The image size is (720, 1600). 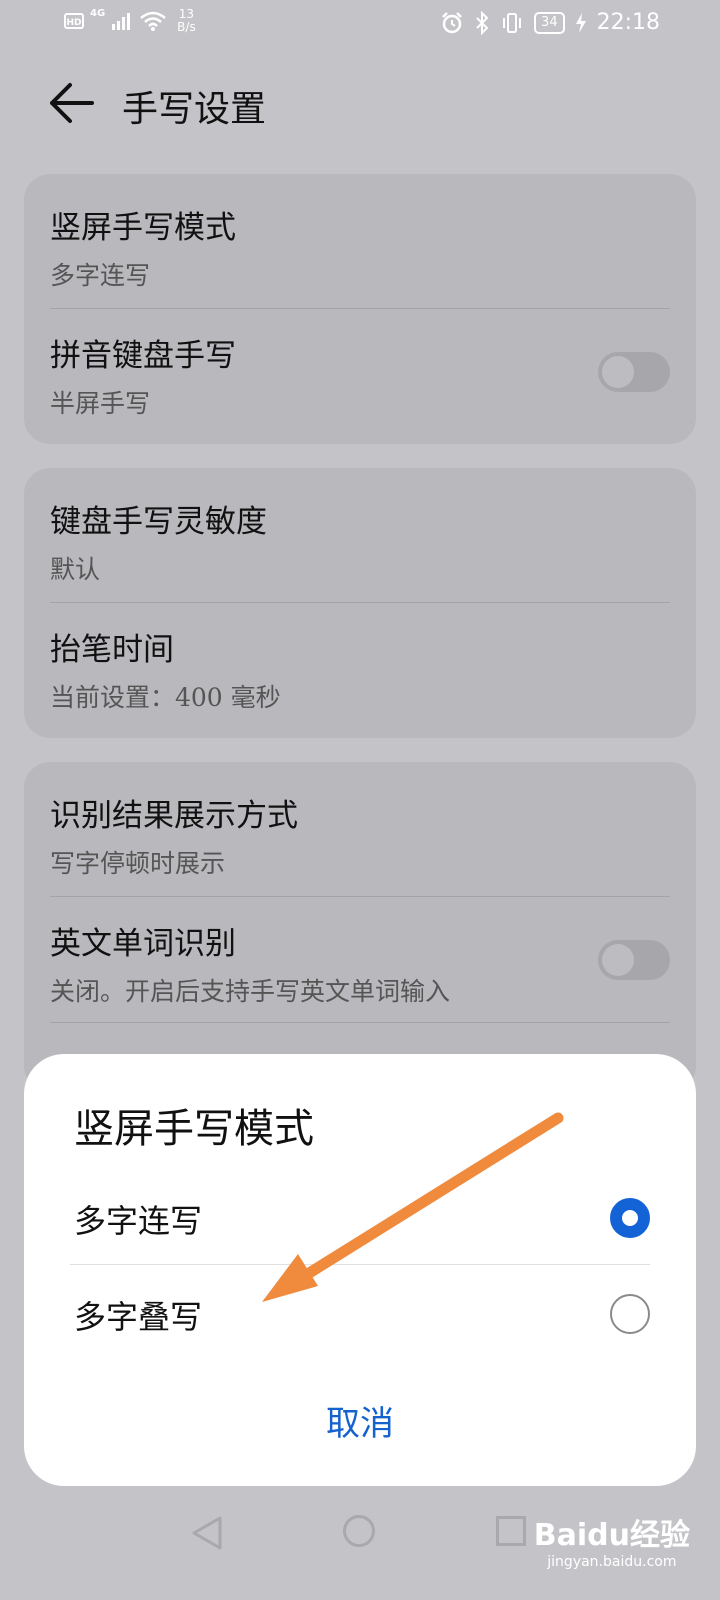 I want to click on baidu-watermark: Baidu经验 jingyan.baidu.com, so click(x=612, y=1540).